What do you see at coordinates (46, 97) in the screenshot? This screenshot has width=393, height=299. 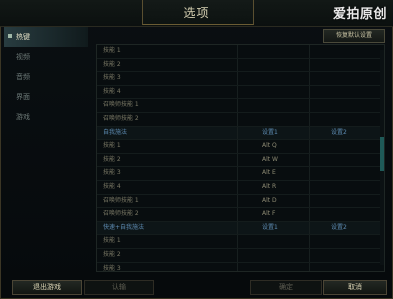 I see `sidebar-item-interface: 界面` at bounding box center [46, 97].